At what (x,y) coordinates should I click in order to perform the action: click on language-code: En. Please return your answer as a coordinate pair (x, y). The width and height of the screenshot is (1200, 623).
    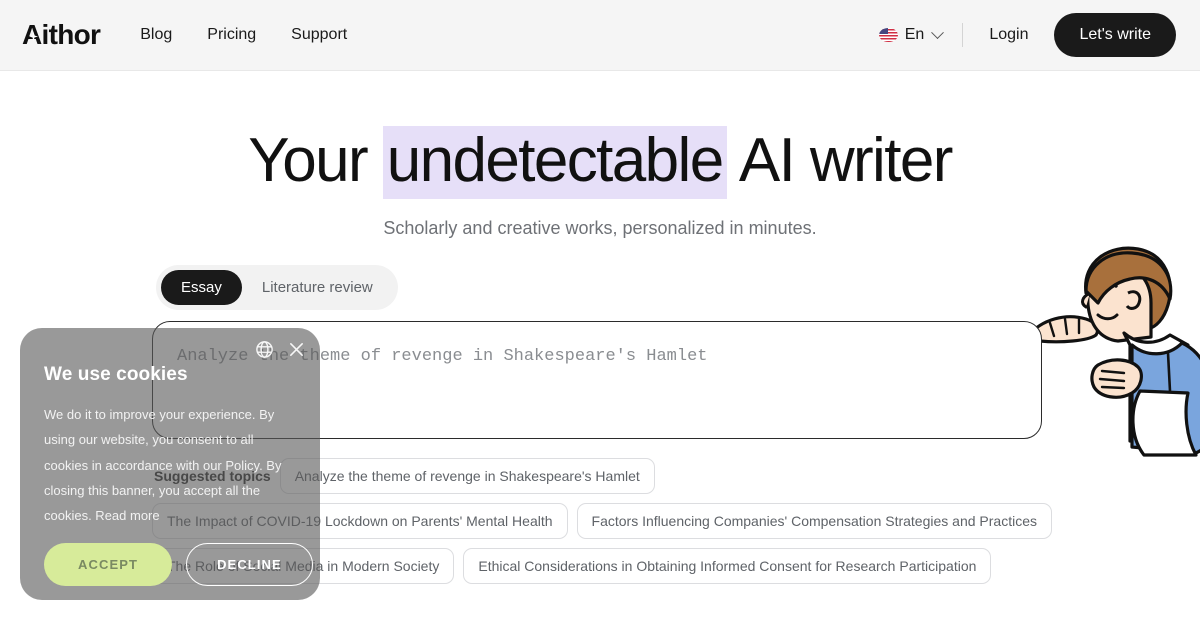
    Looking at the image, I should click on (914, 34).